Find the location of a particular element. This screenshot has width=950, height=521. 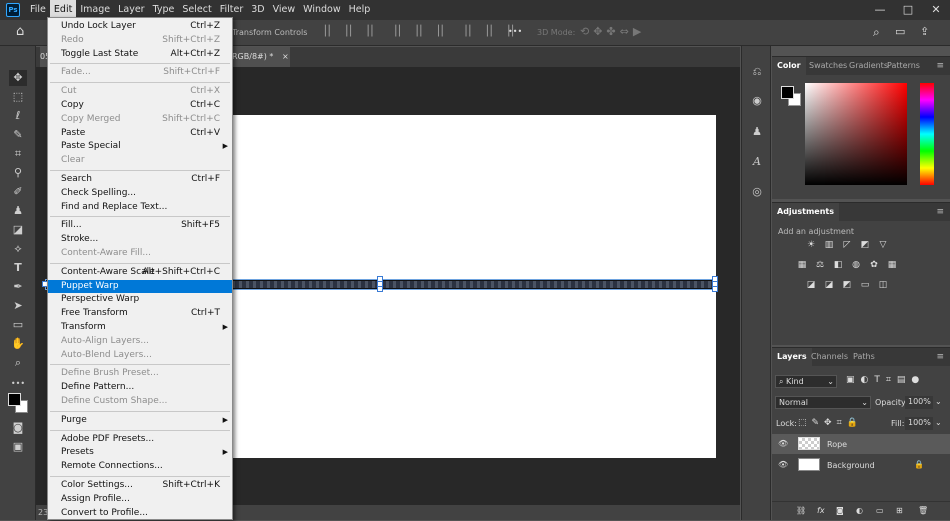

crop-tool-icon: ⌗ is located at coordinates (18, 154).